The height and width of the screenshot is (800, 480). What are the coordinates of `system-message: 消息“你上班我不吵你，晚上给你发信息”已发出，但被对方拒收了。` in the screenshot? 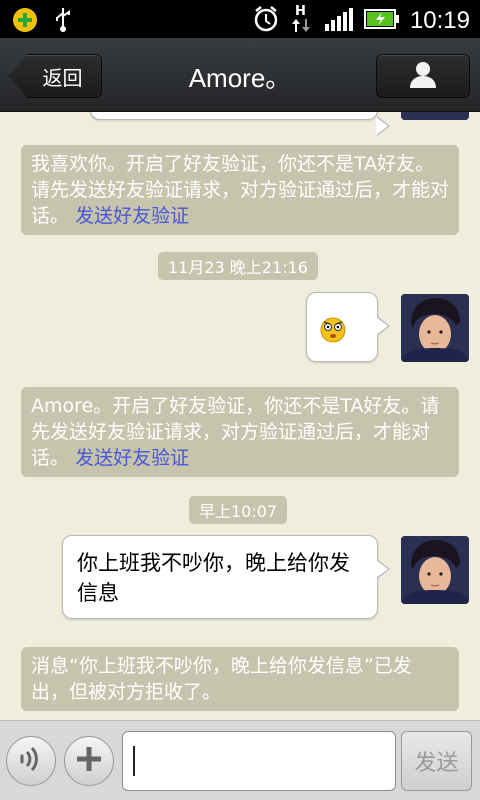 It's located at (240, 679).